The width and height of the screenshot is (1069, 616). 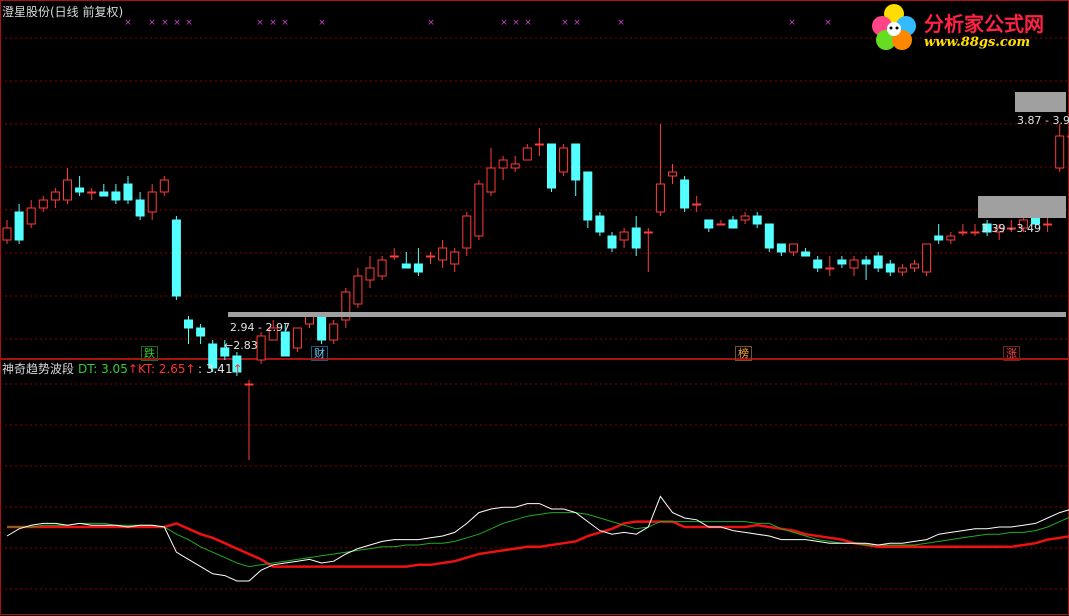 I want to click on event-tag: 跌, so click(x=149, y=353).